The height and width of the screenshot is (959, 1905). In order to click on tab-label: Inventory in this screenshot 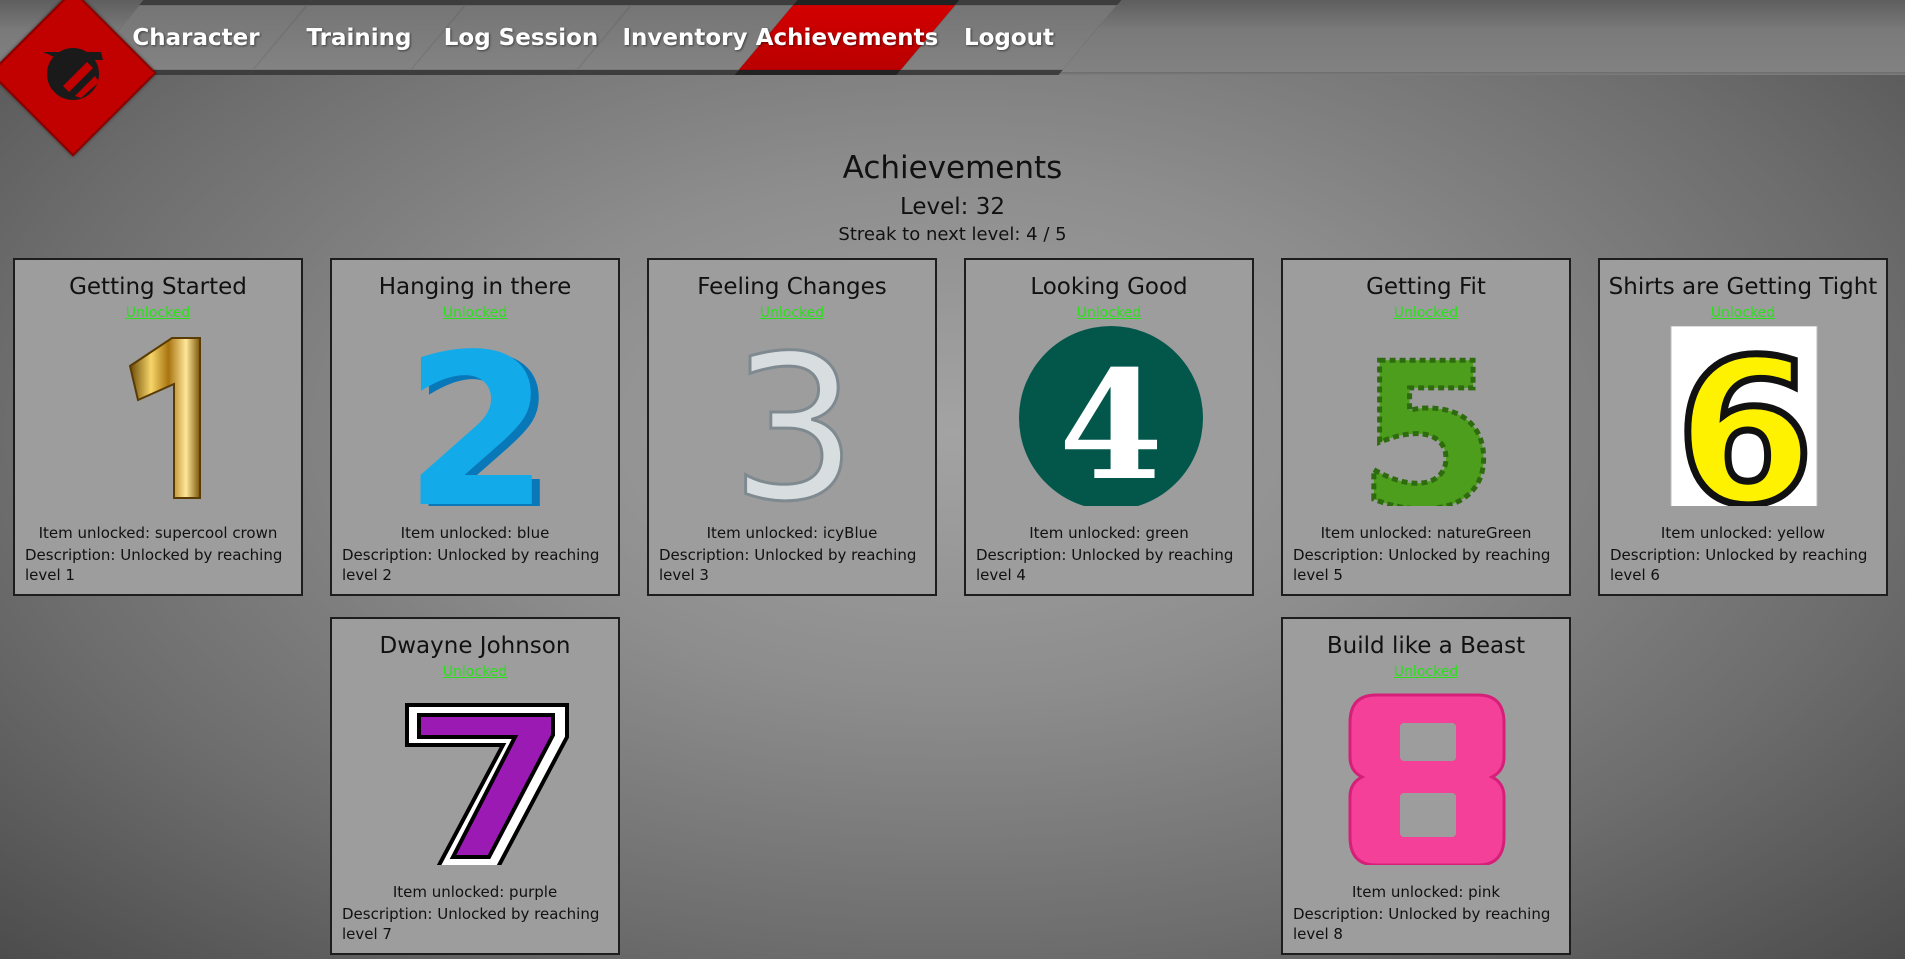, I will do `click(685, 37)`.